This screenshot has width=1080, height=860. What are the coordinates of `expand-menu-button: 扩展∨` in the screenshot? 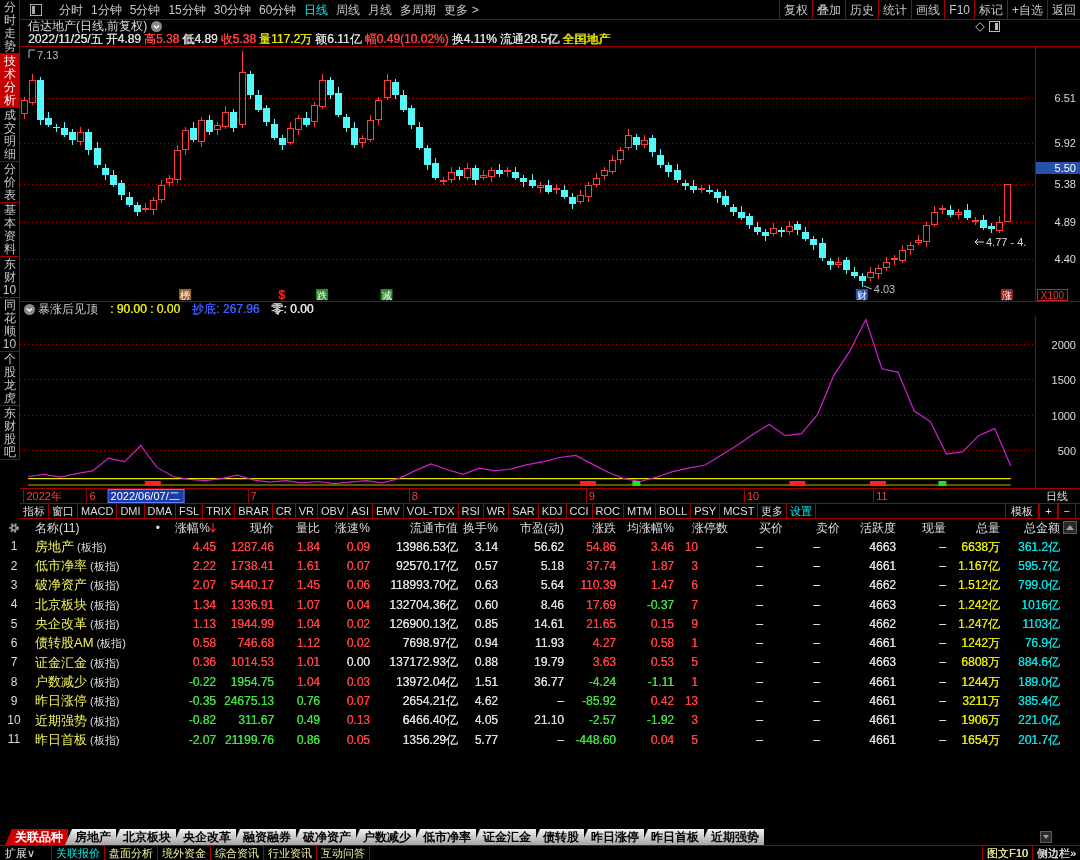 It's located at (26, 853).